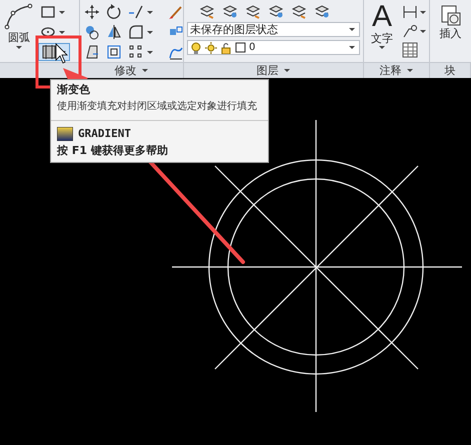 The image size is (471, 445). What do you see at coordinates (65, 134) in the screenshot?
I see `gradient-icon` at bounding box center [65, 134].